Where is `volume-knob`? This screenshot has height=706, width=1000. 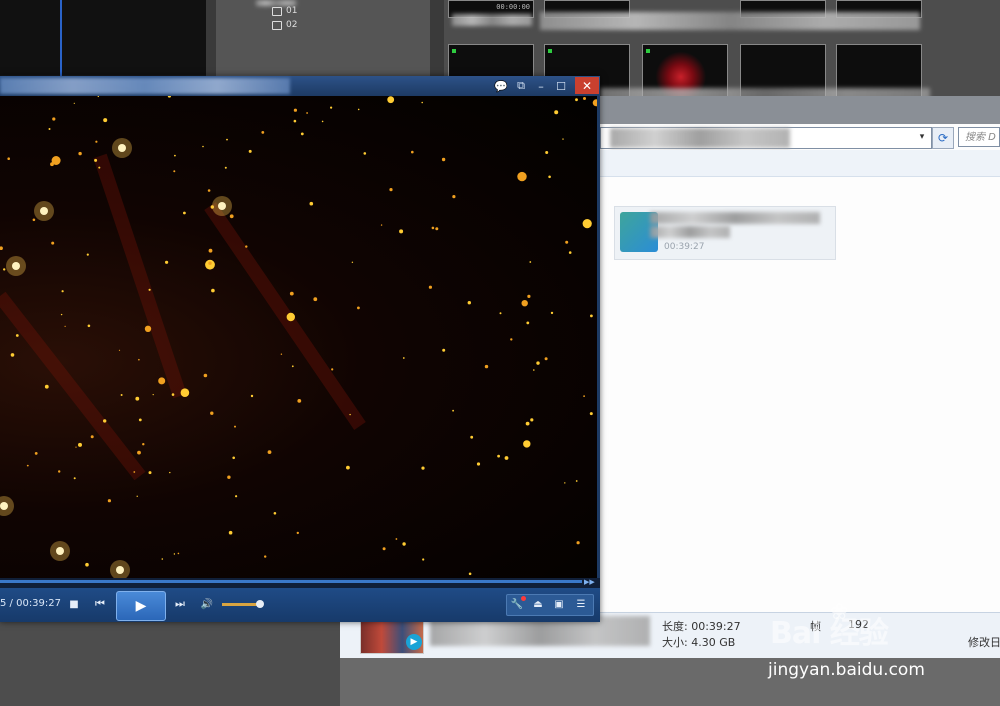 volume-knob is located at coordinates (260, 604).